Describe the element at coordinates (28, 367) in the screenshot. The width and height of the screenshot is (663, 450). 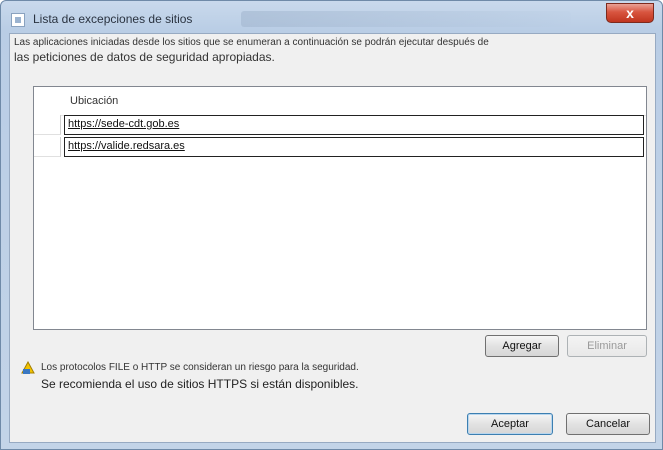
I see `warning-shield-icon` at that location.